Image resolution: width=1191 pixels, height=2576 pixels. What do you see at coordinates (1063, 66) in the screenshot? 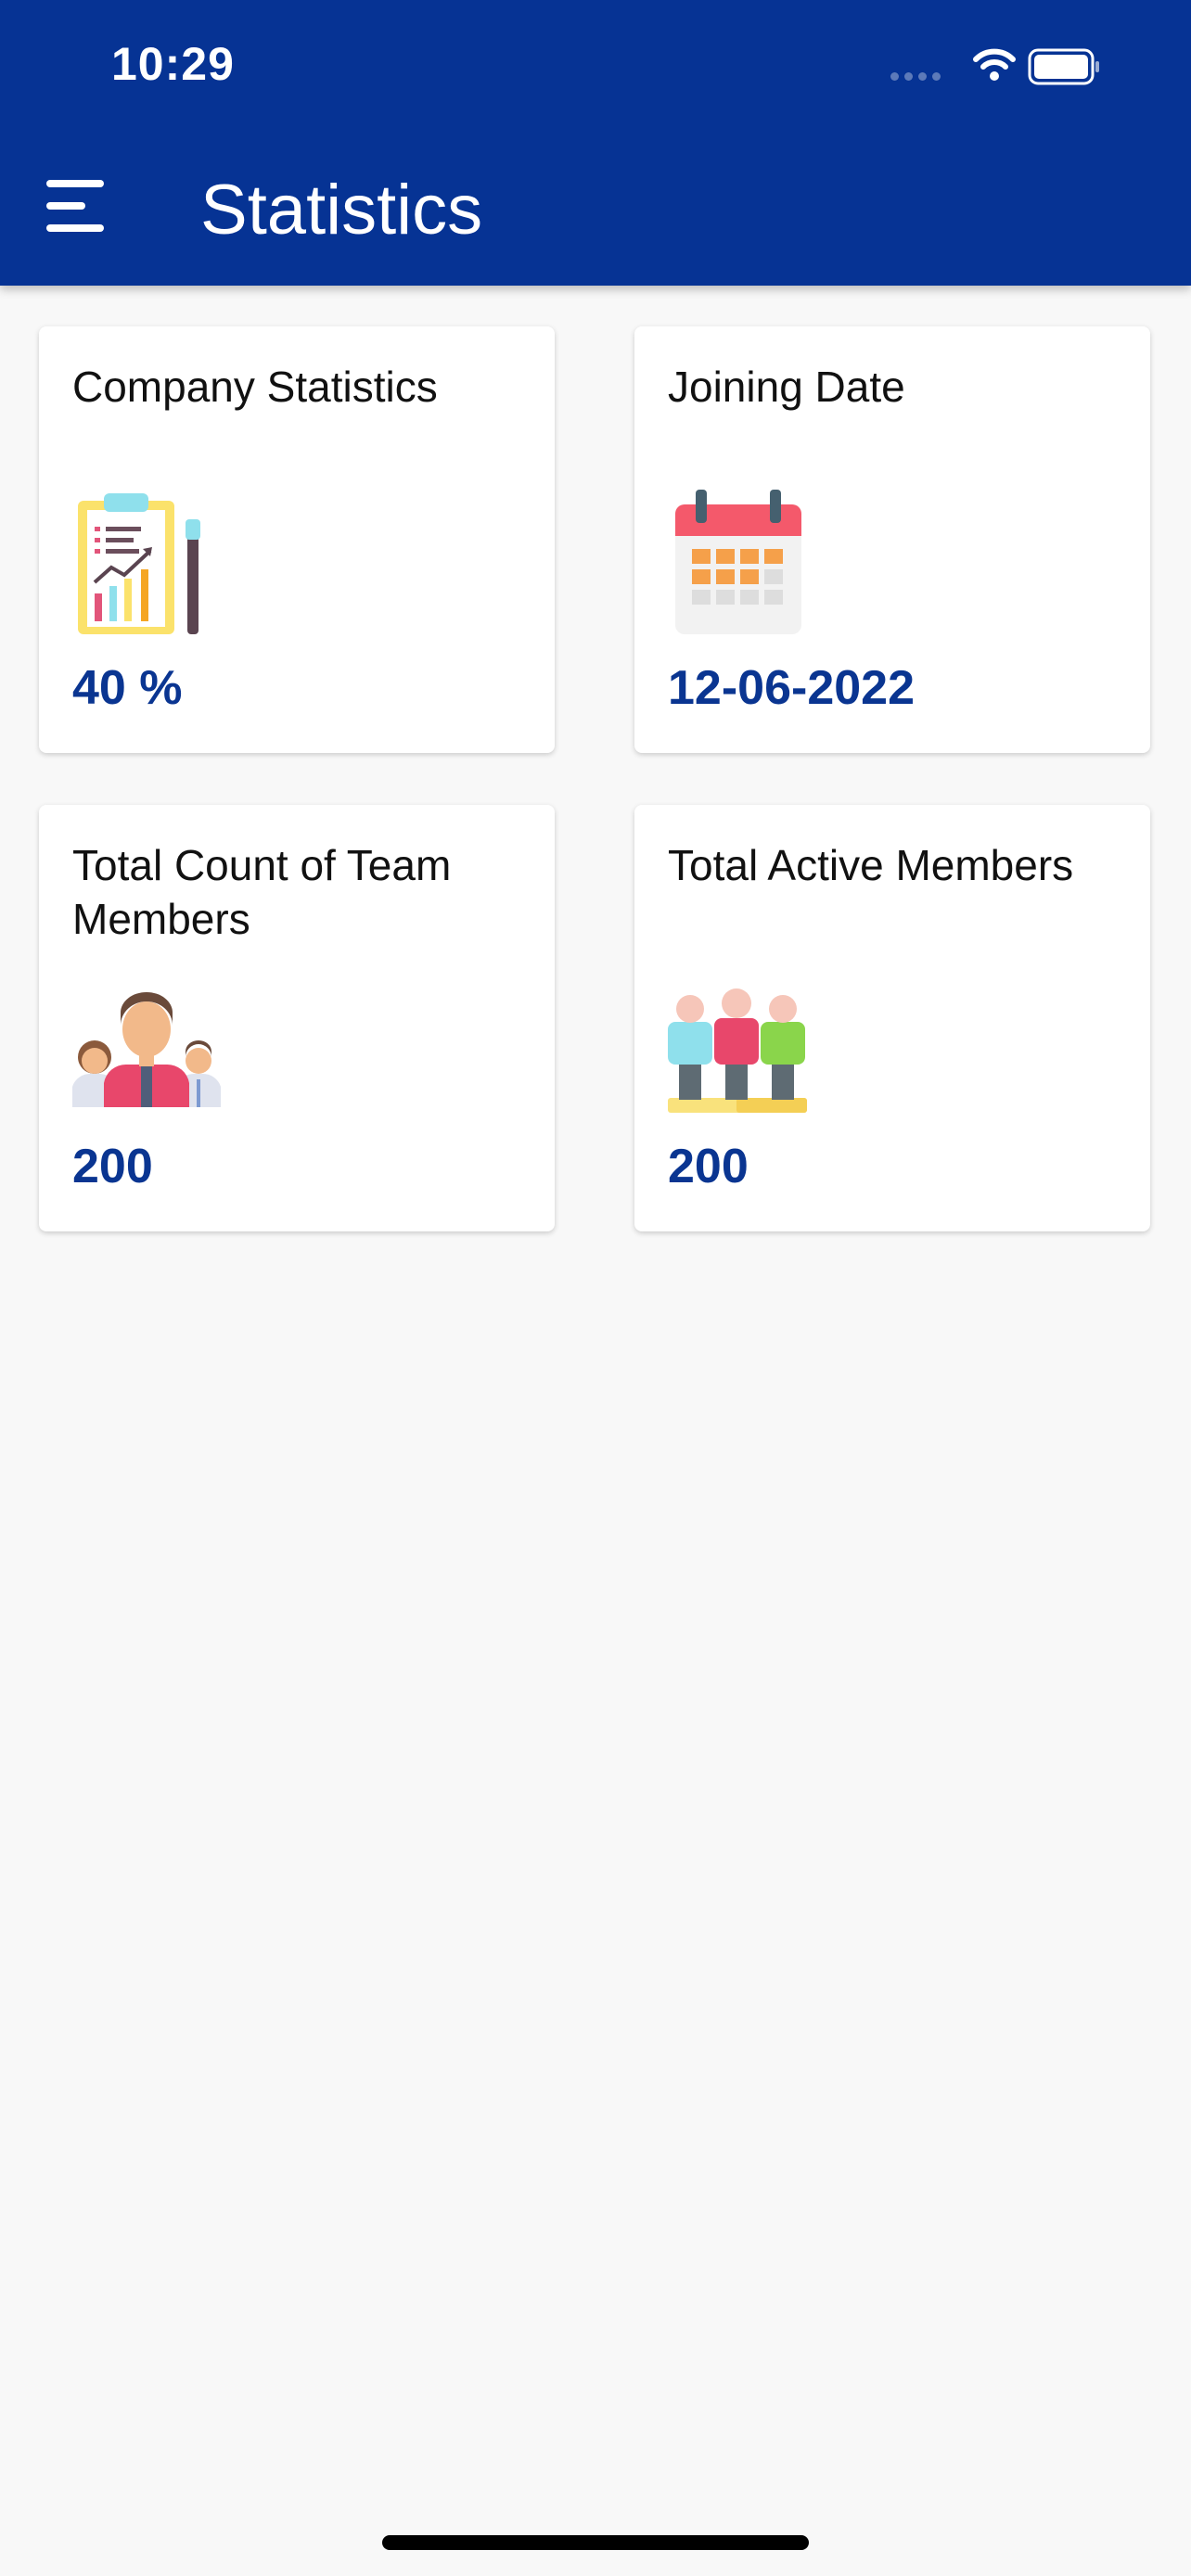
I see `battery-icon` at bounding box center [1063, 66].